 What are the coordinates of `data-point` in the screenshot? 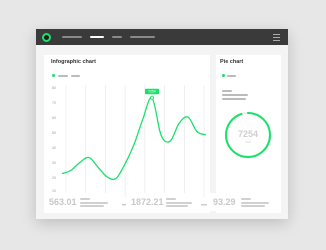 It's located at (152, 97).